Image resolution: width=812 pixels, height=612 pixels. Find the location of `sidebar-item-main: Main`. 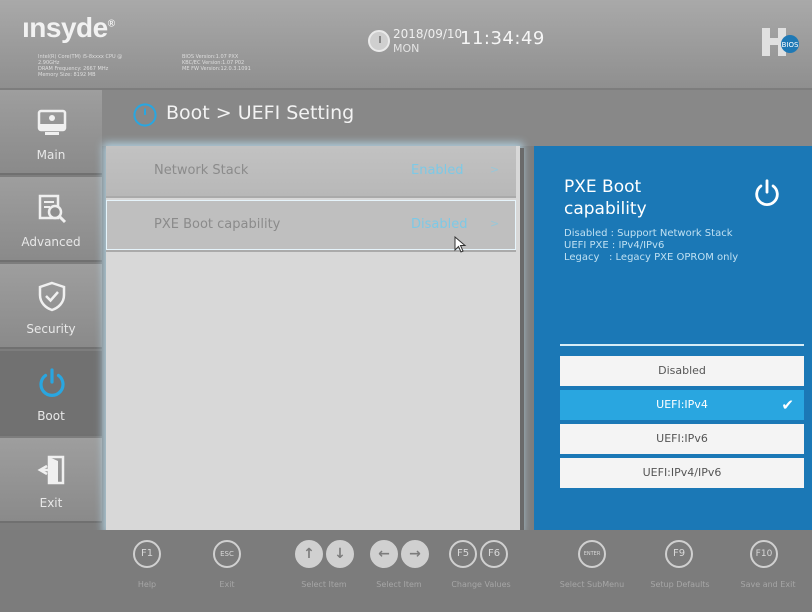

sidebar-item-main: Main is located at coordinates (51, 132).